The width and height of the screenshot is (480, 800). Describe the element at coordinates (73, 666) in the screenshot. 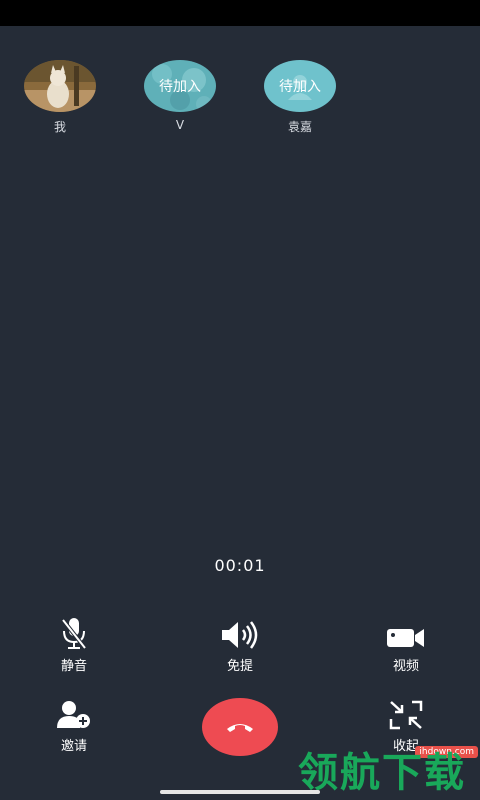

I see `mute-label: 静音` at that location.